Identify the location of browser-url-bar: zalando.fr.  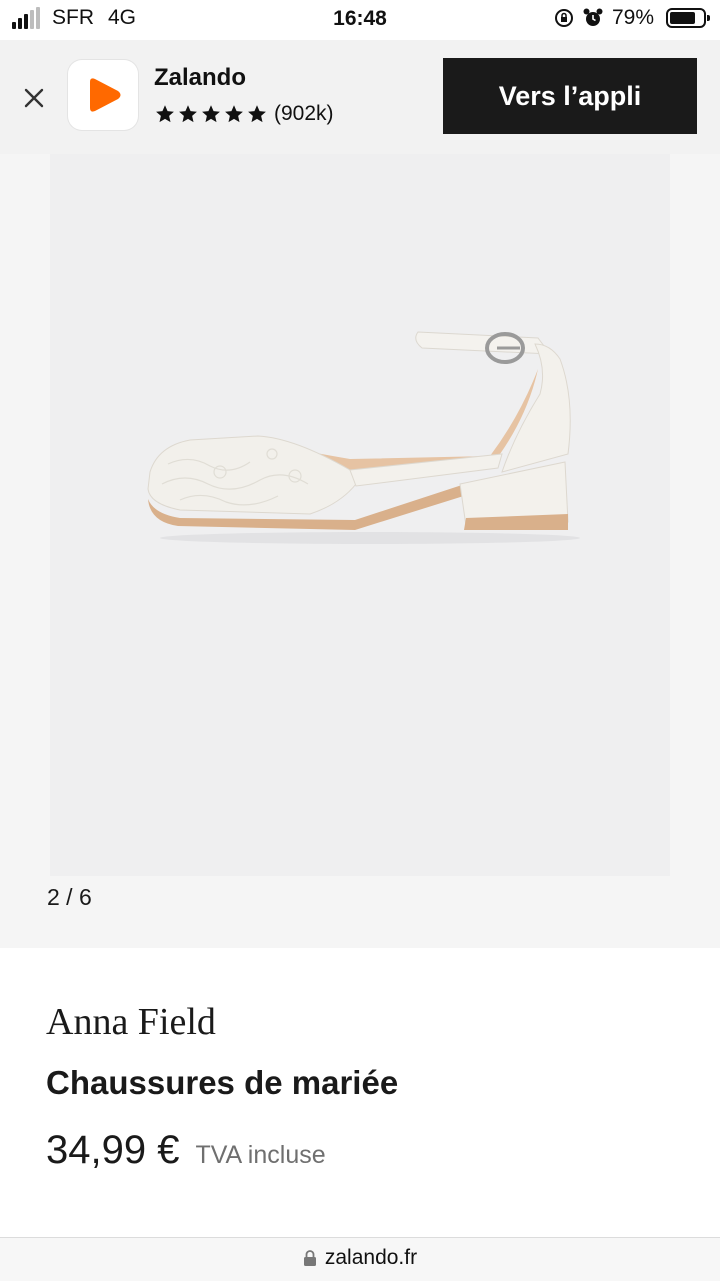
(360, 1259).